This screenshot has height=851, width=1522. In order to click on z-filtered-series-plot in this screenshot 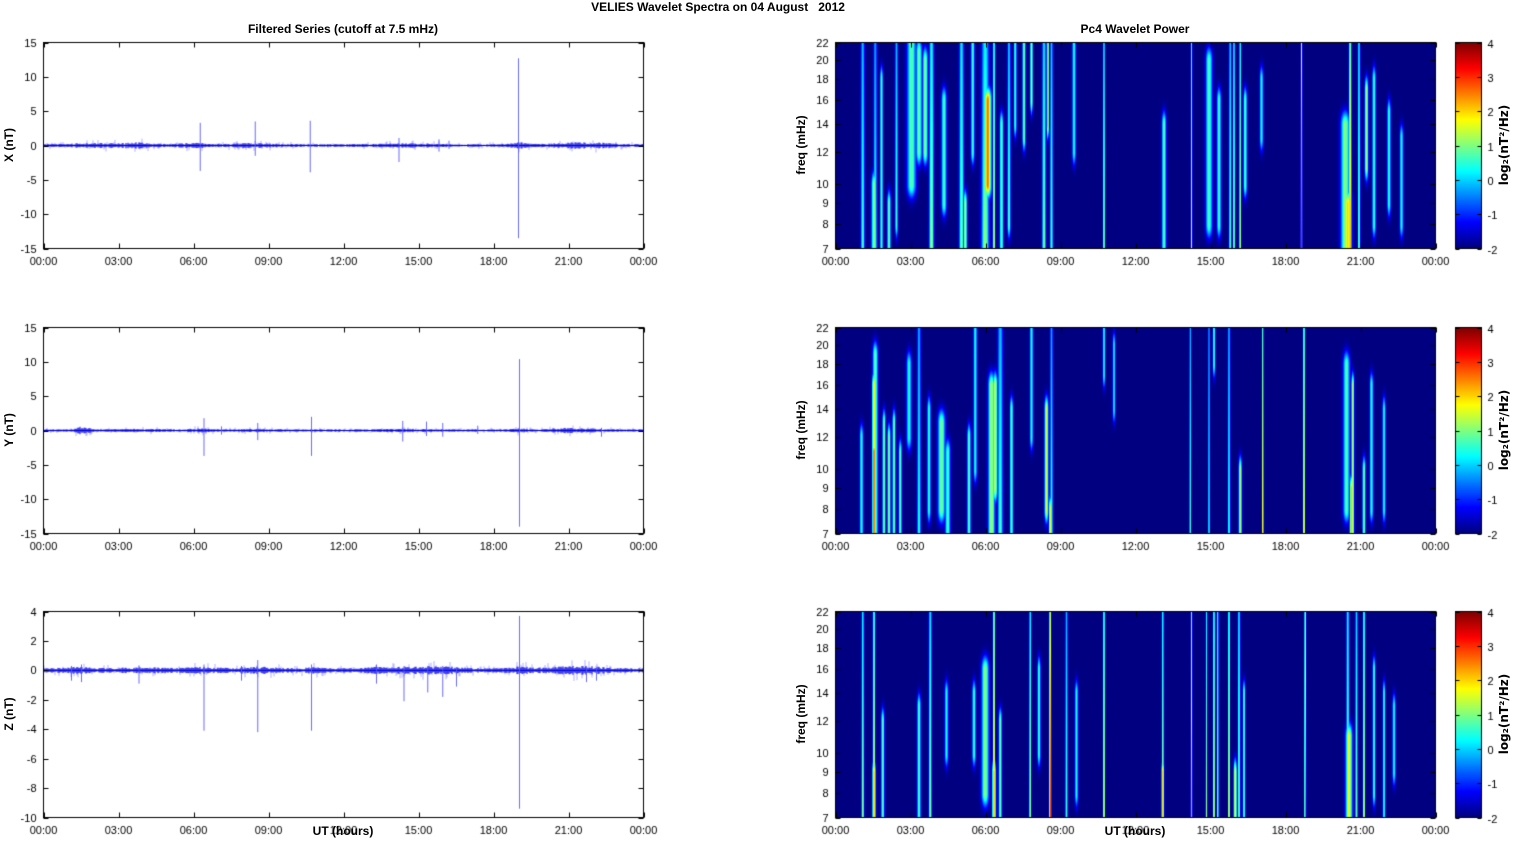, I will do `click(350, 718)`.